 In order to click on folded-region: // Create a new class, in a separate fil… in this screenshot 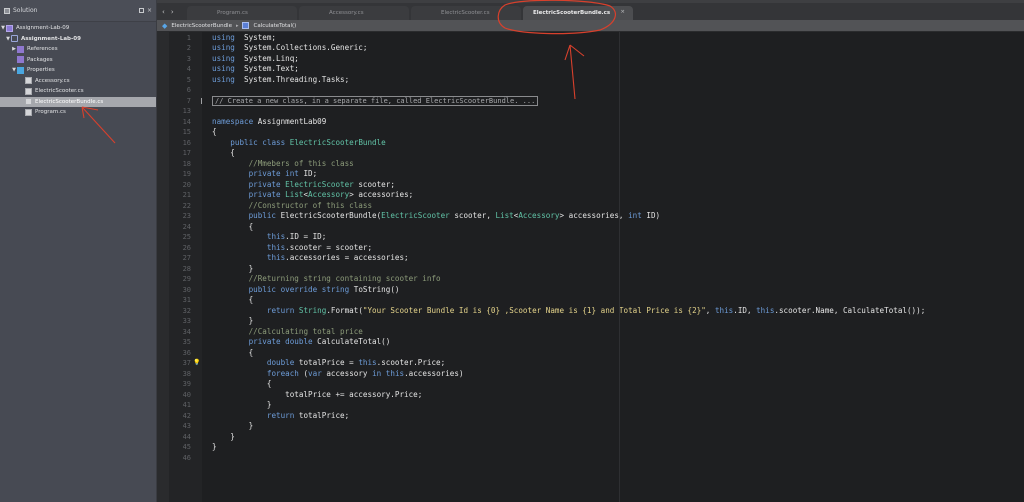, I will do `click(375, 100)`.